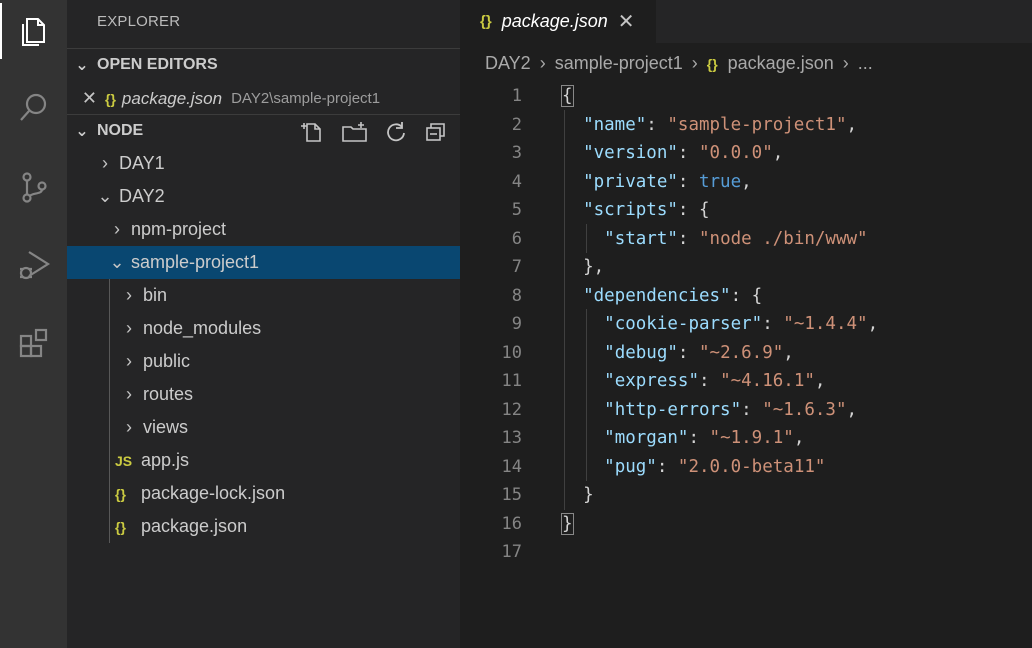 Image resolution: width=1032 pixels, height=648 pixels. What do you see at coordinates (619, 63) in the screenshot?
I see `breadcrumb-item: sample-project1` at bounding box center [619, 63].